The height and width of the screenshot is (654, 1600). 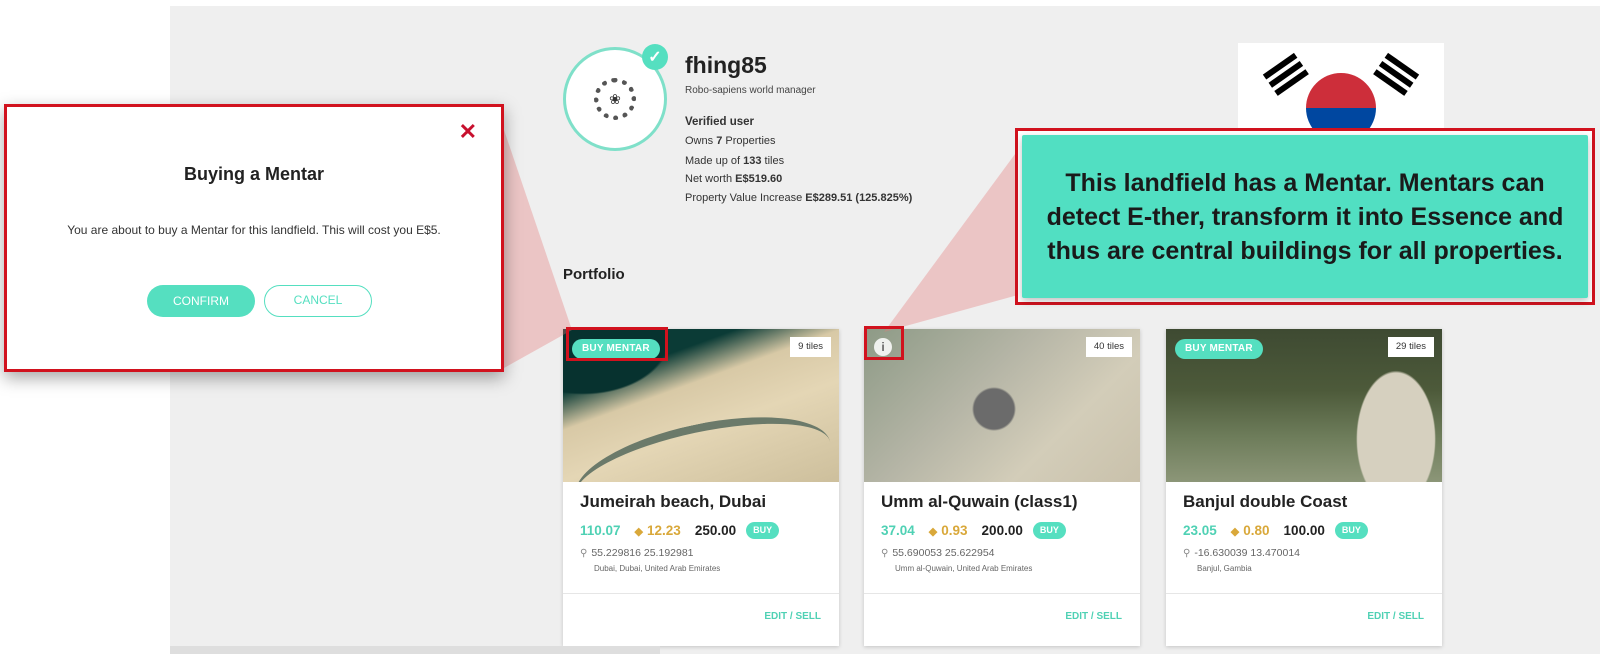 What do you see at coordinates (1265, 501) in the screenshot?
I see `property-name: Banjul double Coast` at bounding box center [1265, 501].